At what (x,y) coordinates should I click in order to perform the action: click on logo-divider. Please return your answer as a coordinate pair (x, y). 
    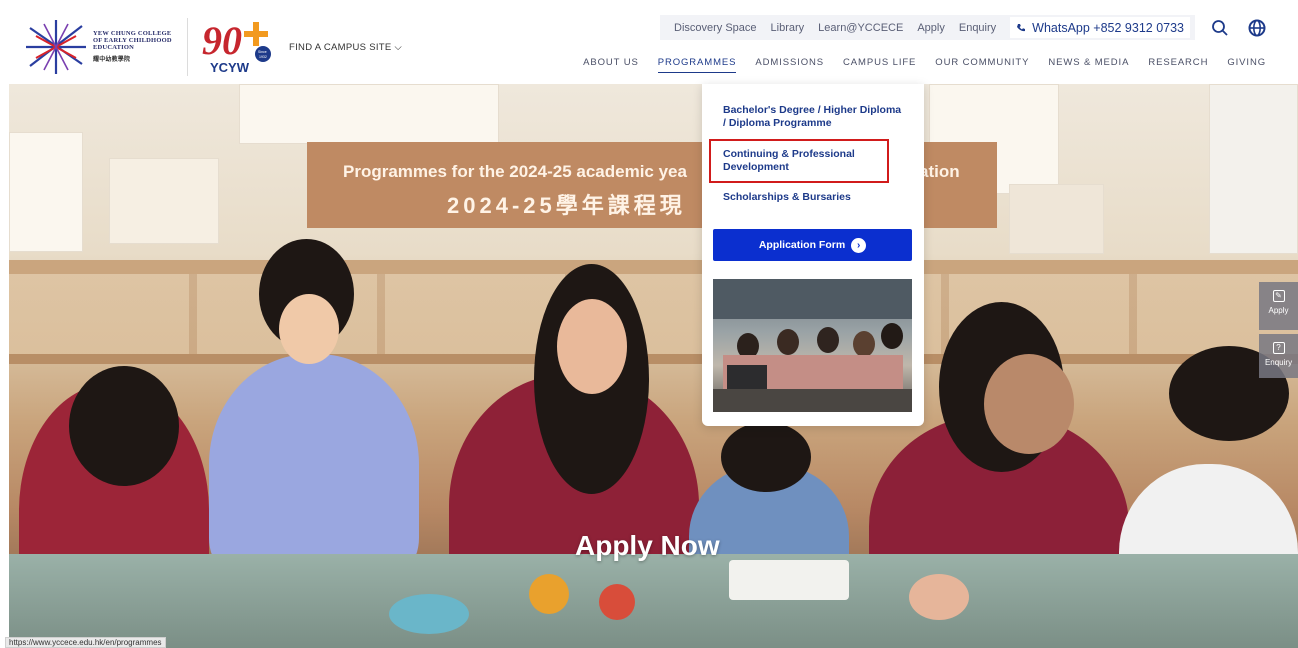
    Looking at the image, I should click on (187, 47).